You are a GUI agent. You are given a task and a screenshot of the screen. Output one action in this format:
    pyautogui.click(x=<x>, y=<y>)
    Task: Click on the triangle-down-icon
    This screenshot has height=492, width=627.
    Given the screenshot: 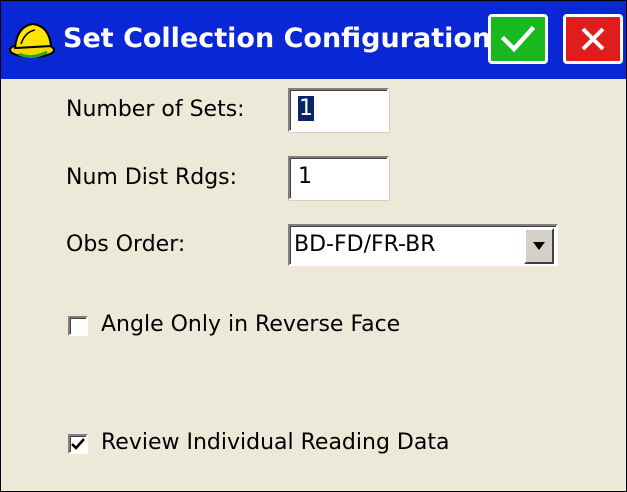 What is the action you would take?
    pyautogui.click(x=539, y=246)
    